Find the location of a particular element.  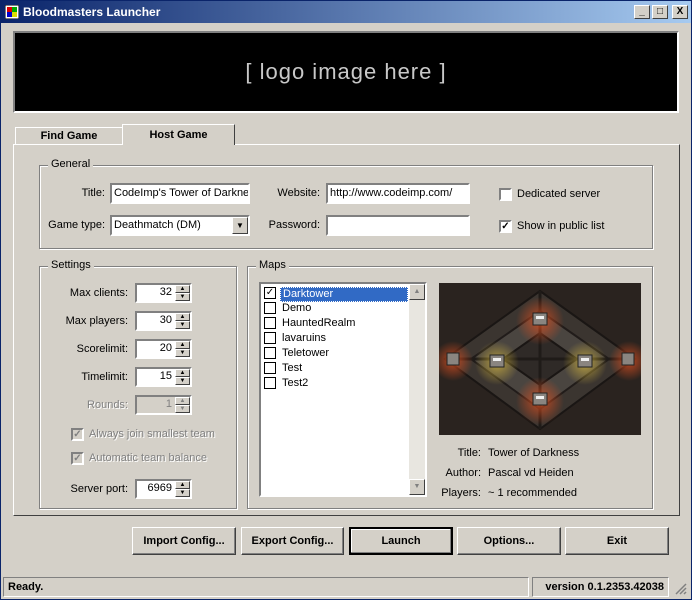

window-title: Bloodmasters Launcher is located at coordinates (92, 12).